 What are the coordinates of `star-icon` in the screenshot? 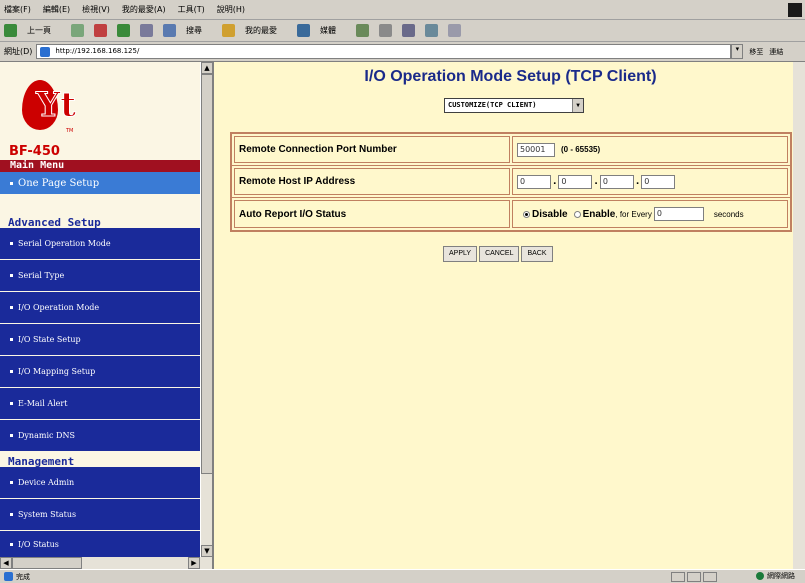 It's located at (228, 30).